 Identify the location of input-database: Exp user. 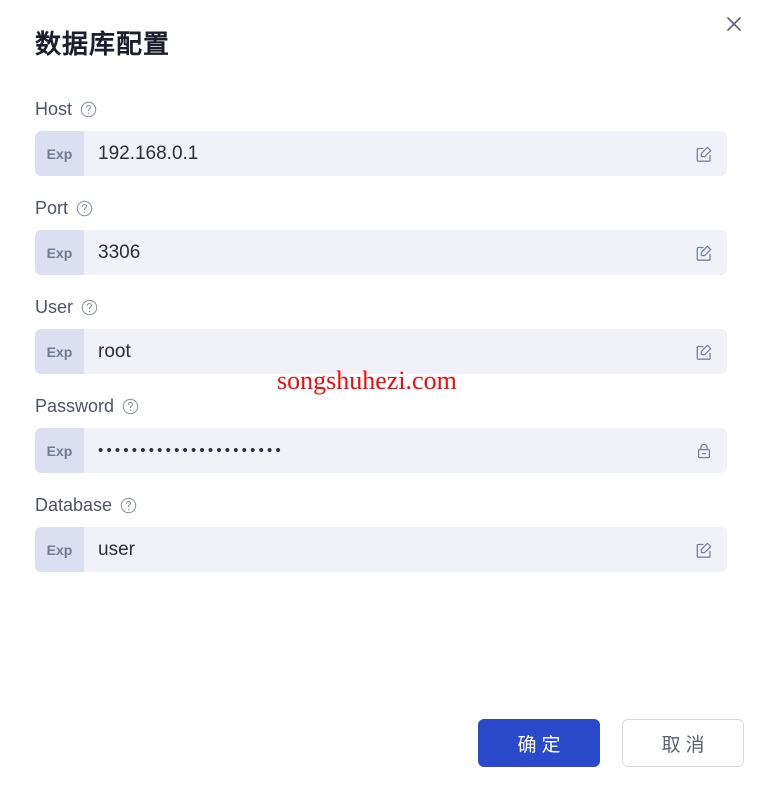
(381, 549).